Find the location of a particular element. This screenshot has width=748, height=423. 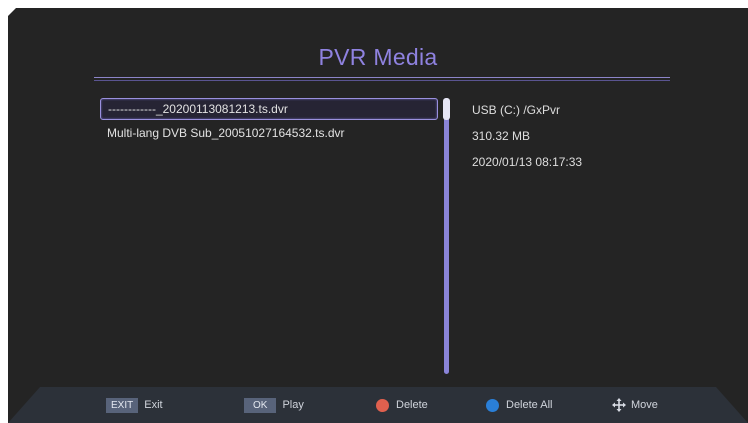

delete-hint: Delete is located at coordinates (402, 405).